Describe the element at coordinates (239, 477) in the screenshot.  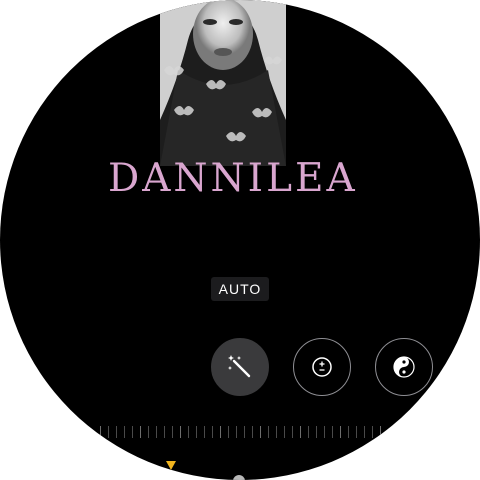
I see `scrub-handle` at that location.